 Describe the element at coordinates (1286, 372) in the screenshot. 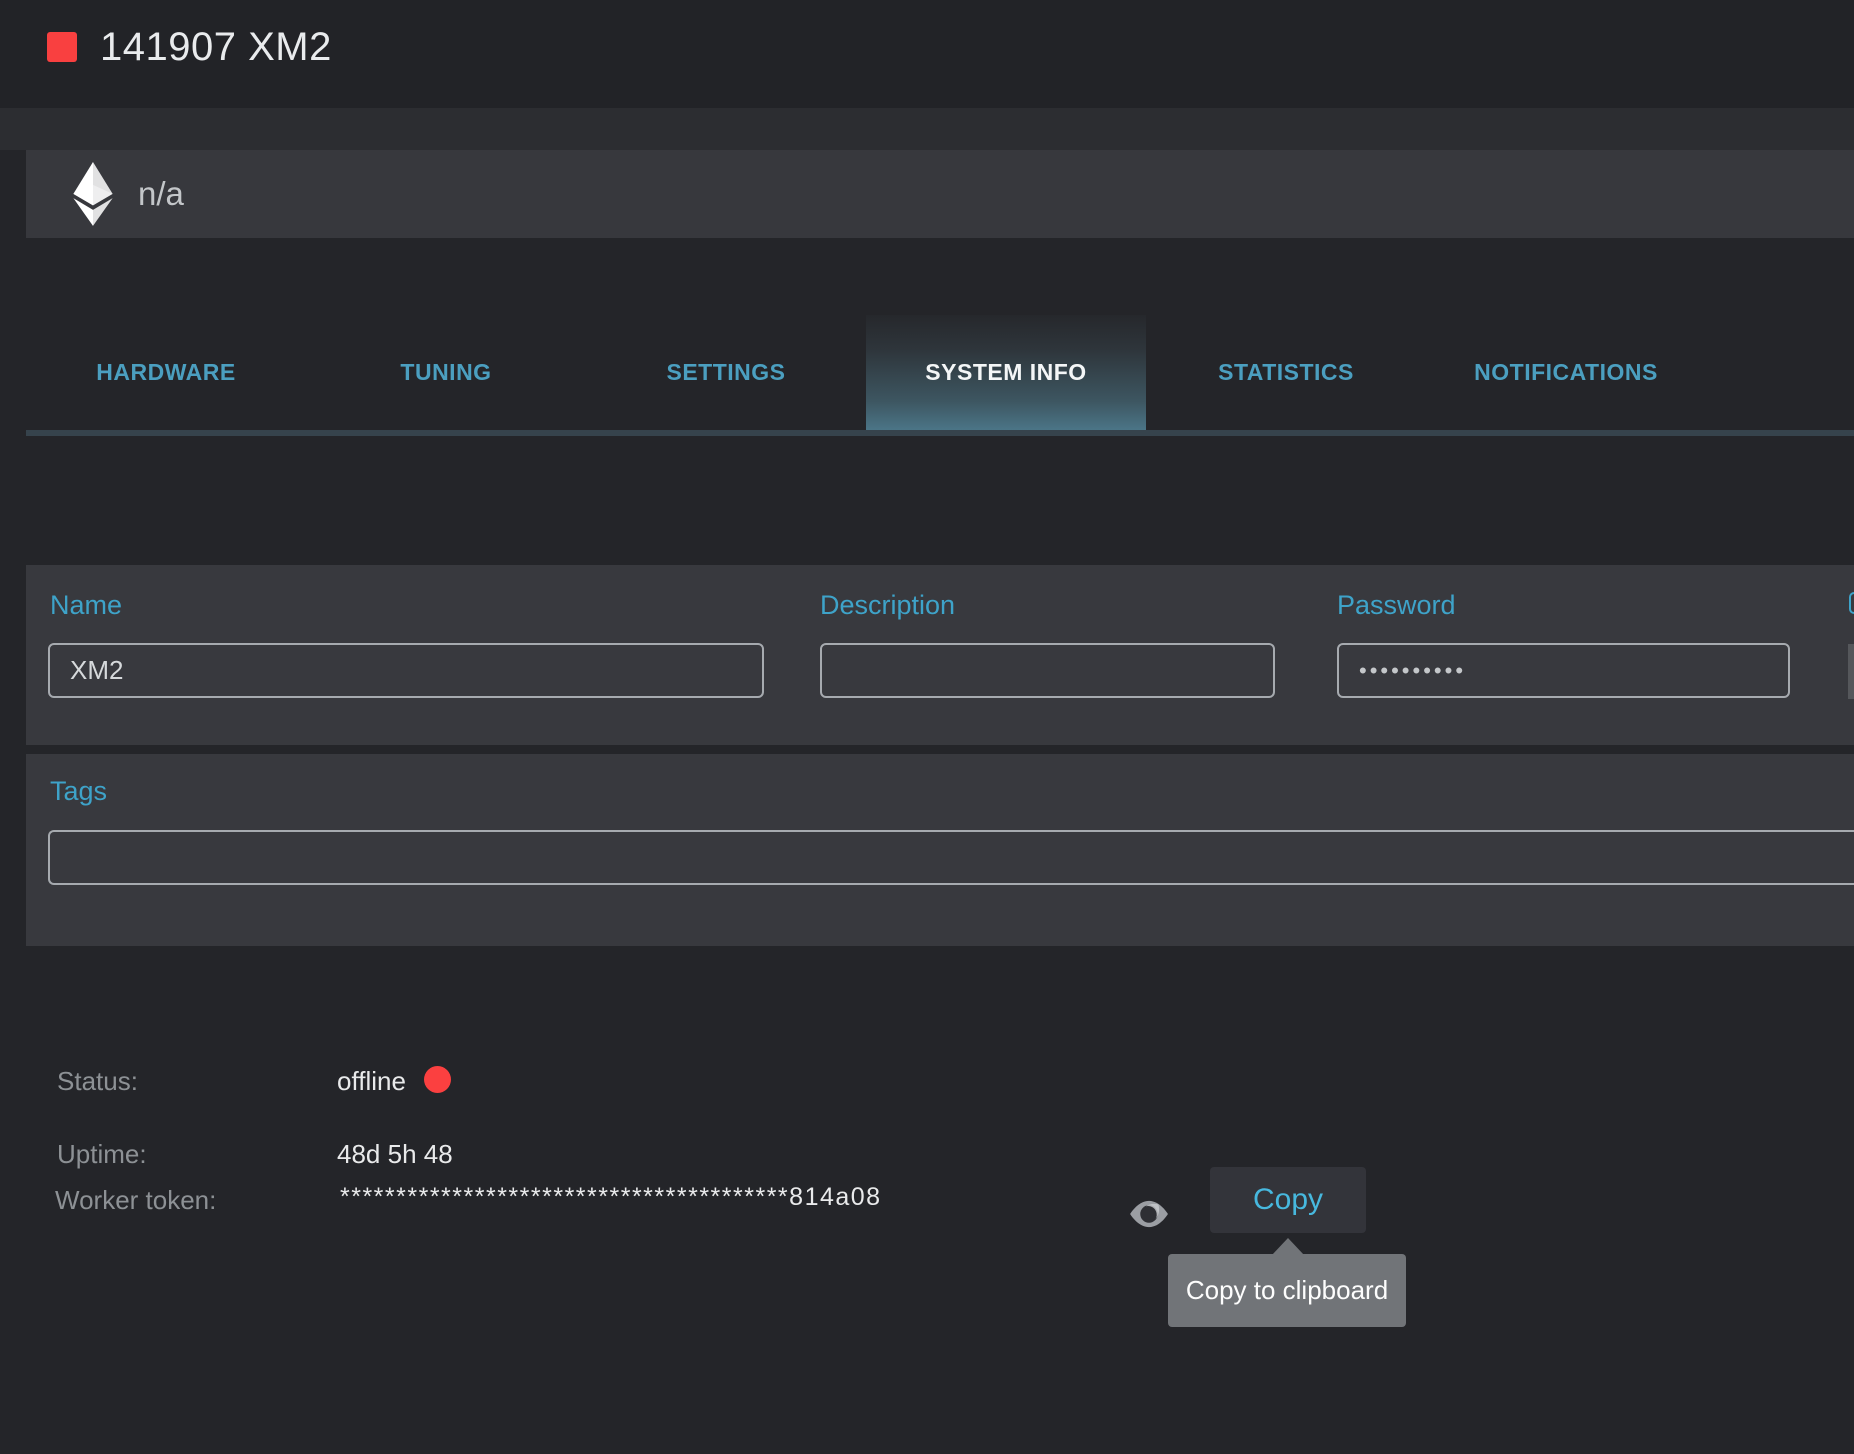

I see `tab-statistics: STATISTICS` at that location.